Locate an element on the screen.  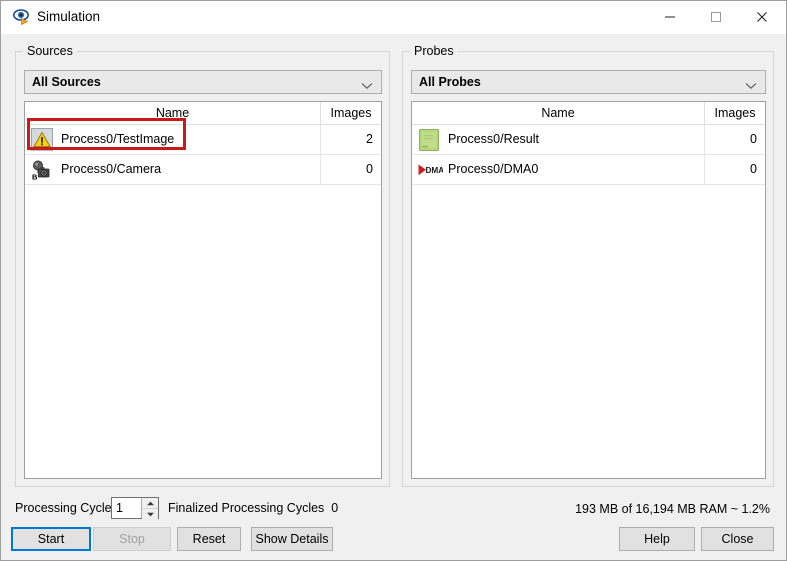
source-name: Process0/TestImage is located at coordinates (118, 139).